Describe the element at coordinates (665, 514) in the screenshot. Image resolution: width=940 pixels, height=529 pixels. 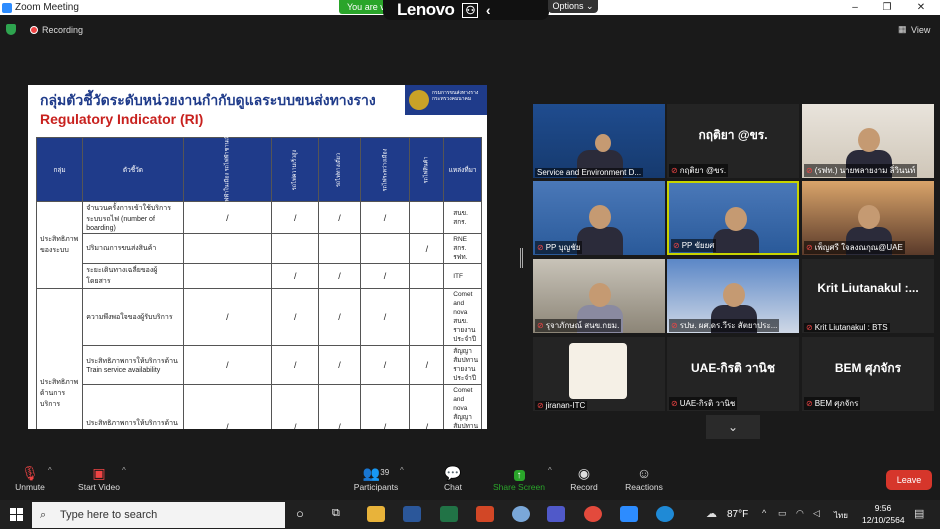
I see `edge-icon` at that location.